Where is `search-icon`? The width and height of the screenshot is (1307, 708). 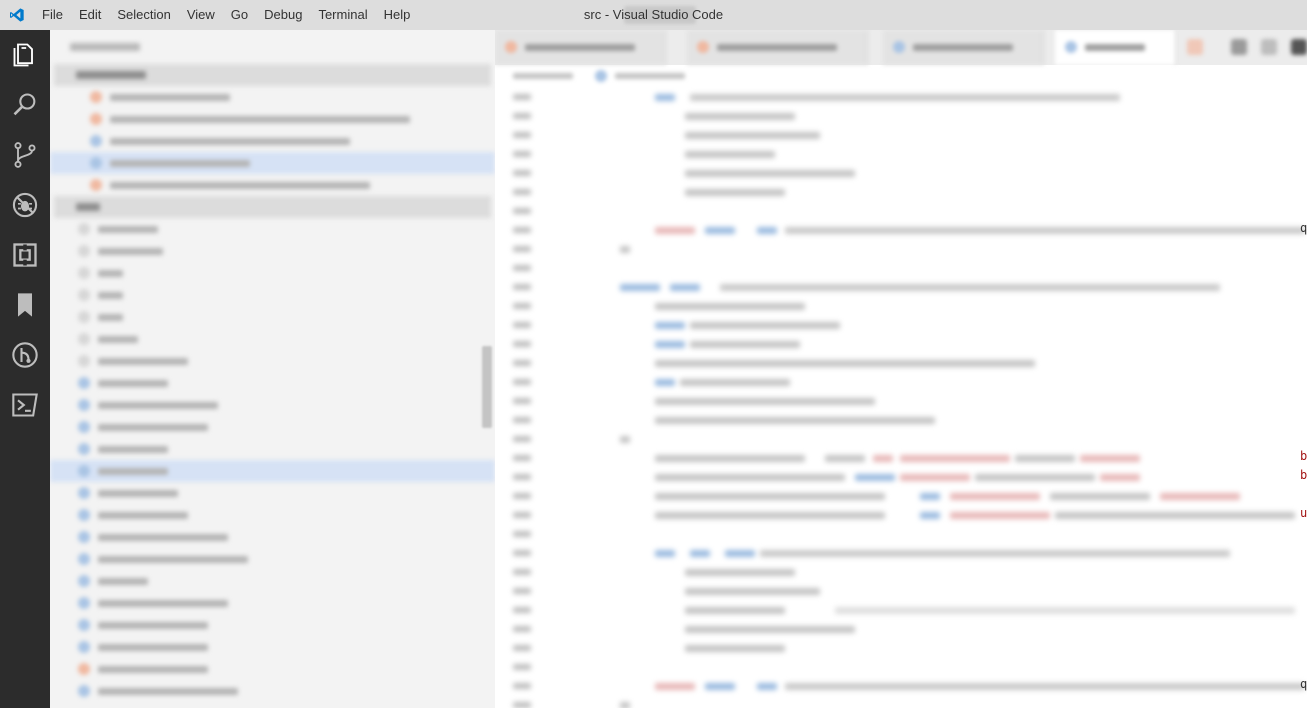 search-icon is located at coordinates (25, 105).